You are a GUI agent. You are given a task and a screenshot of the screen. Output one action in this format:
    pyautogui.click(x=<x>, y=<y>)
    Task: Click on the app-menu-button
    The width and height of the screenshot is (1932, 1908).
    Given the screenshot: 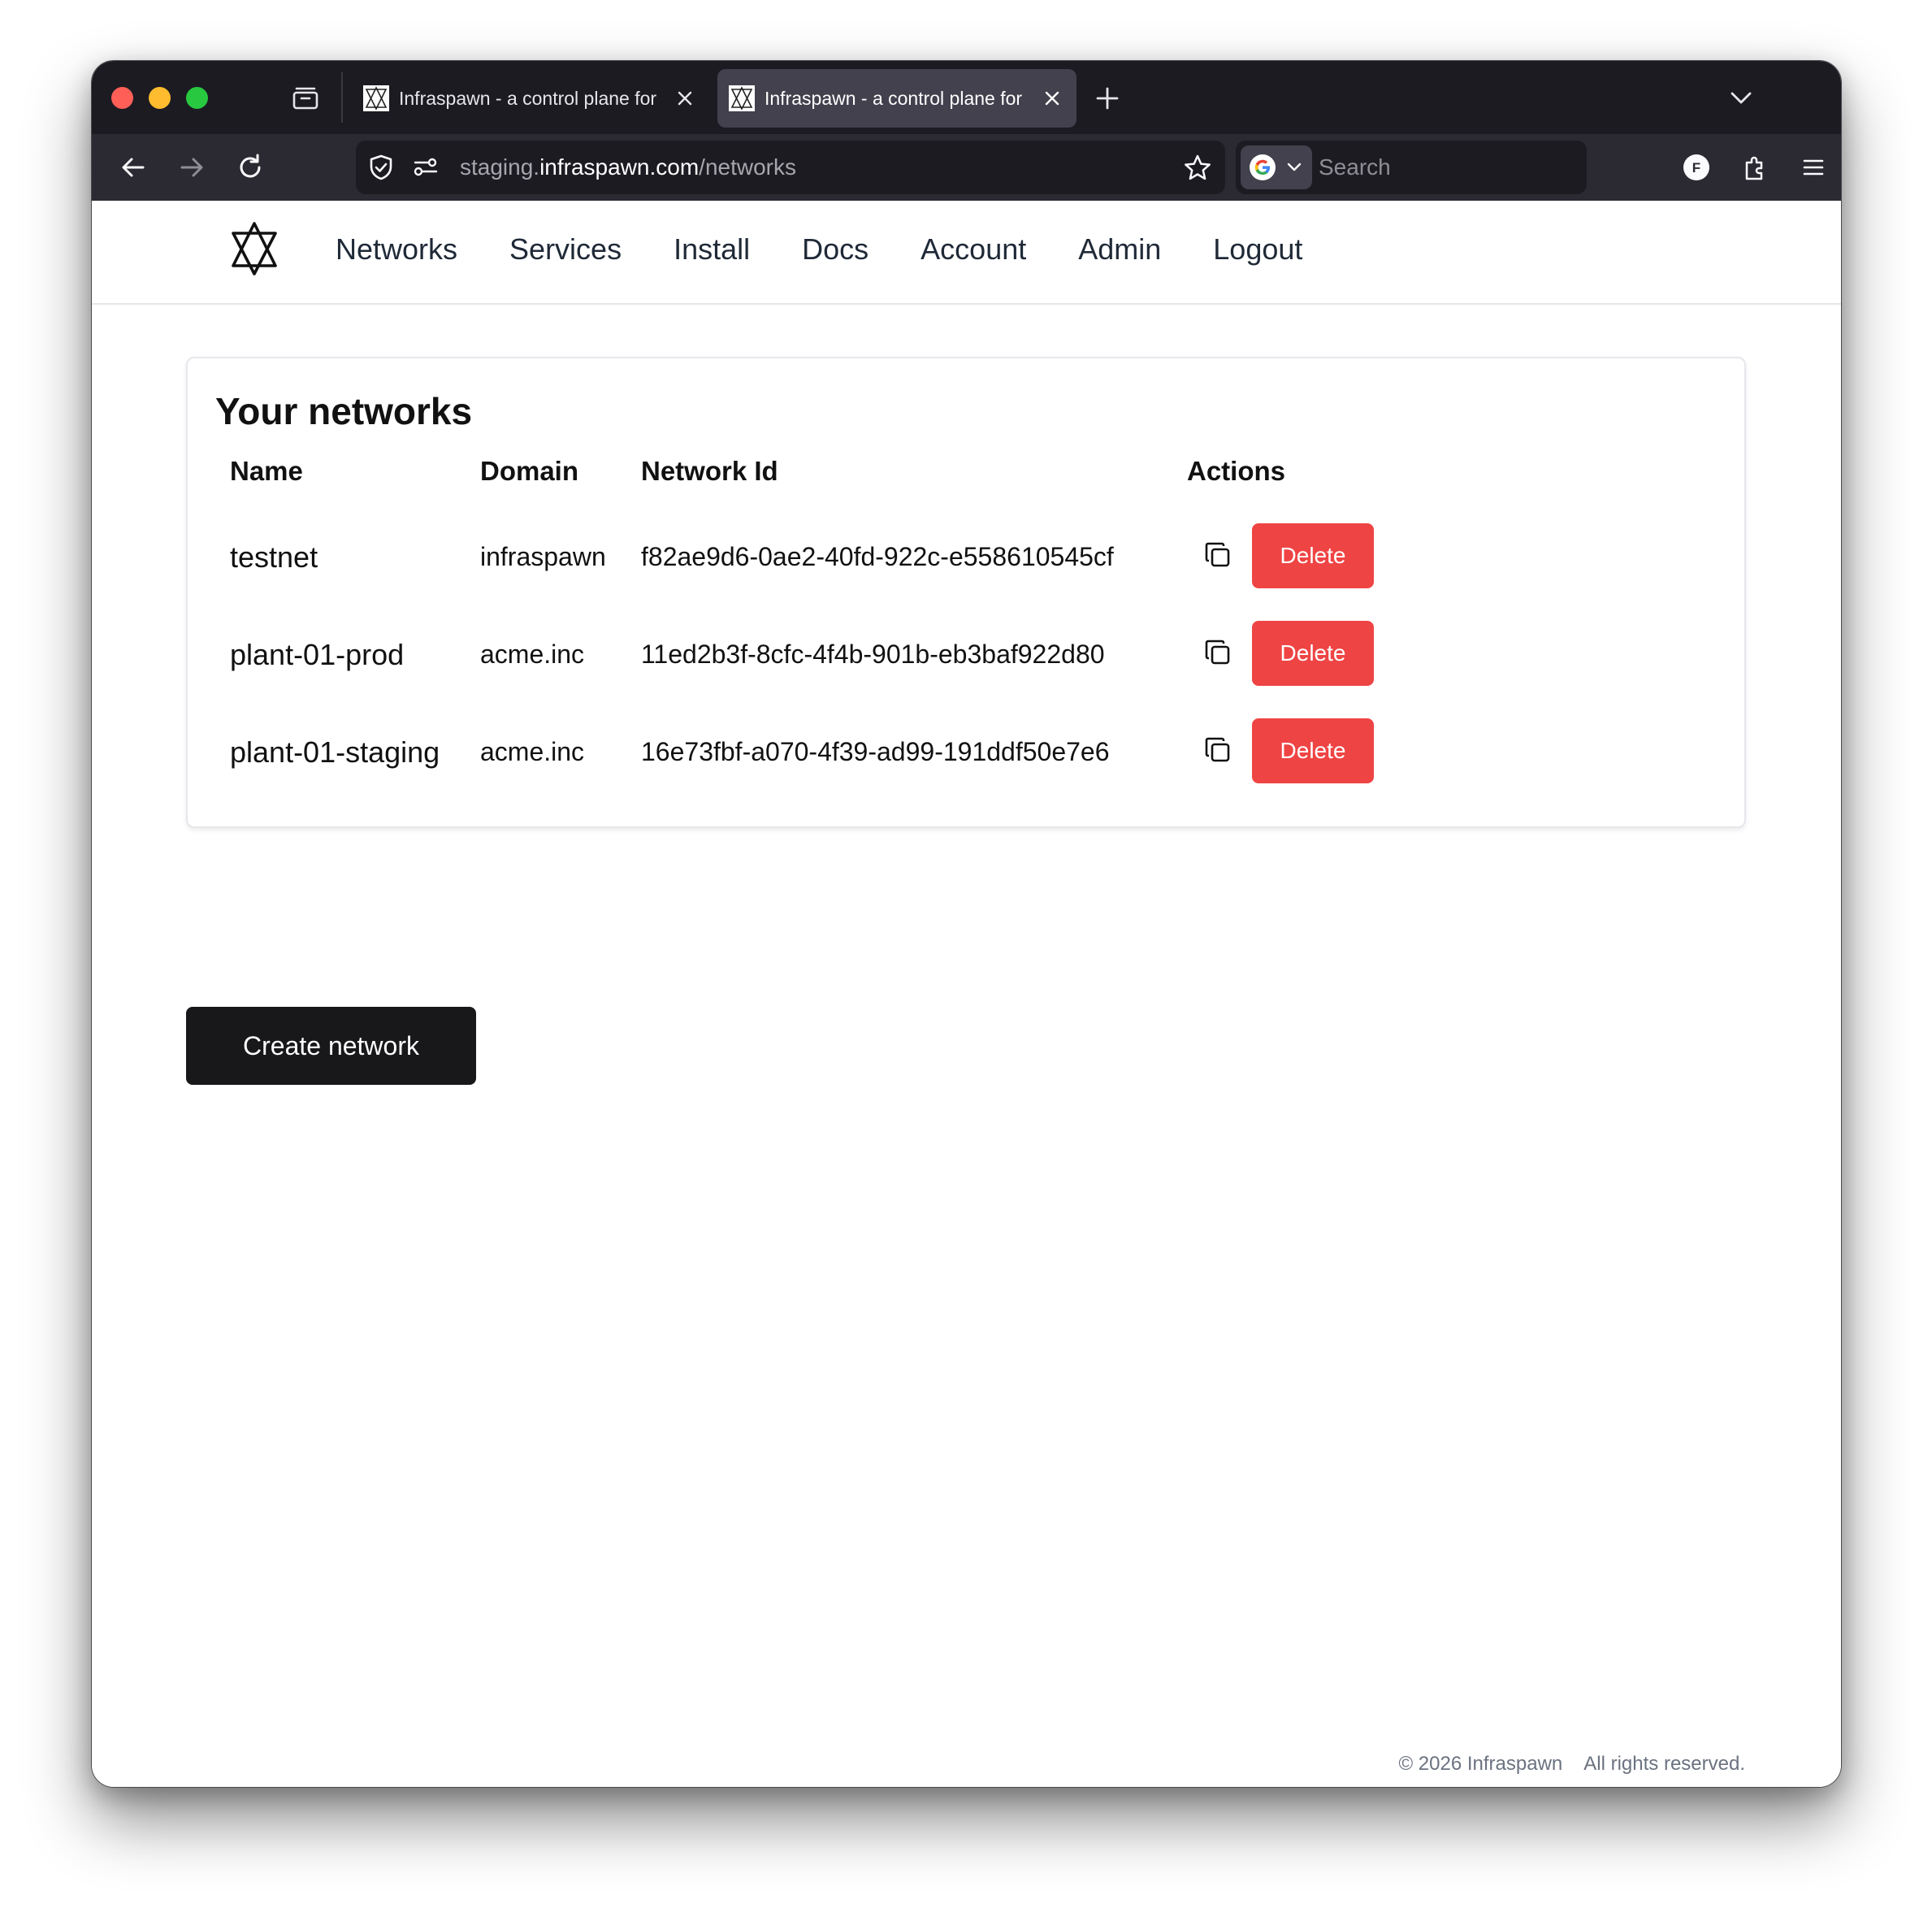 What is the action you would take?
    pyautogui.click(x=1813, y=167)
    